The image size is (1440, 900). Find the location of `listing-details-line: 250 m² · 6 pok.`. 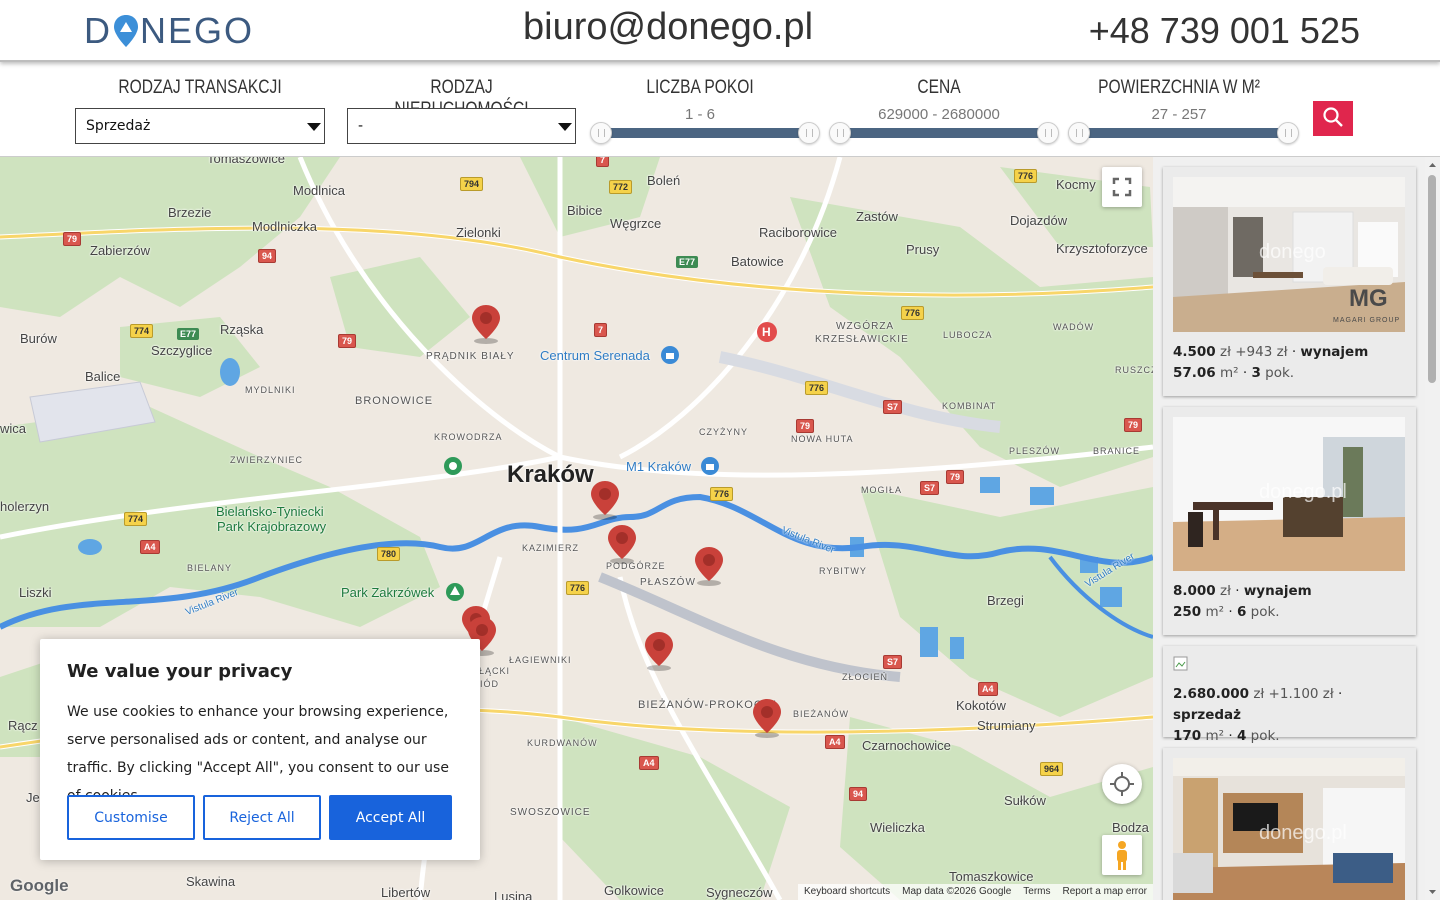

listing-details-line: 250 m² · 6 pok. is located at coordinates (1289, 612).